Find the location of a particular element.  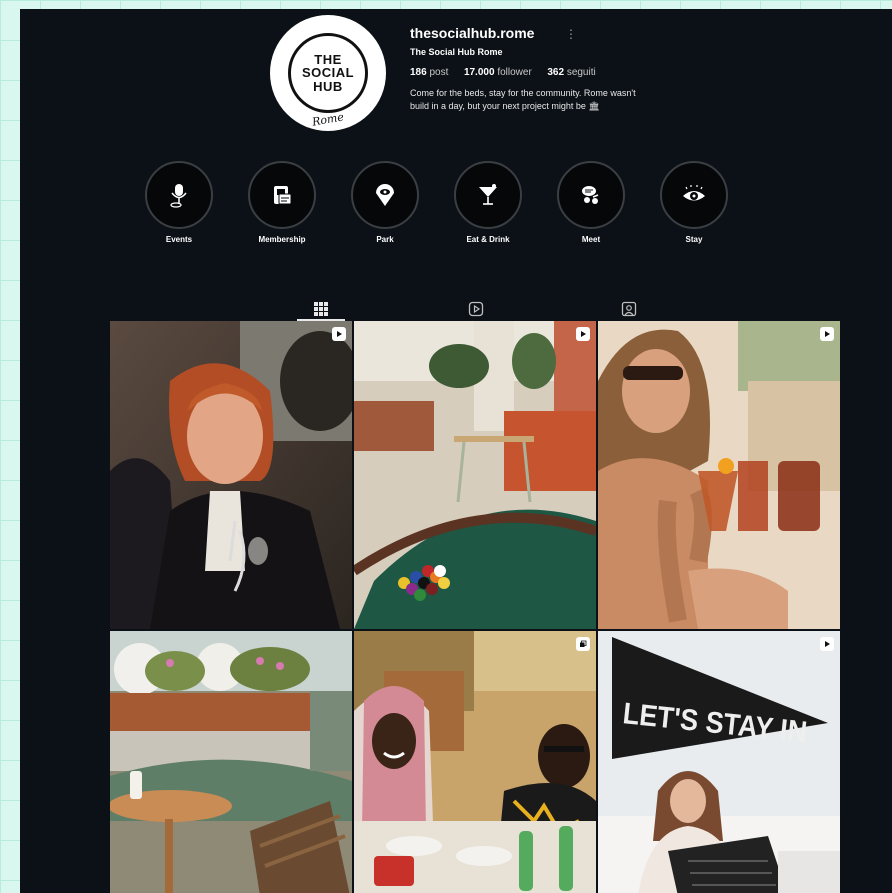

profile-tabs is located at coordinates (456, 309).